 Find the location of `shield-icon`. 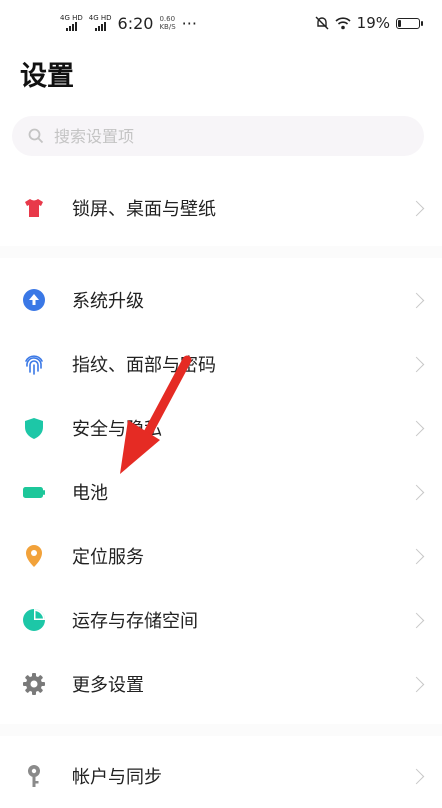

shield-icon is located at coordinates (34, 428).